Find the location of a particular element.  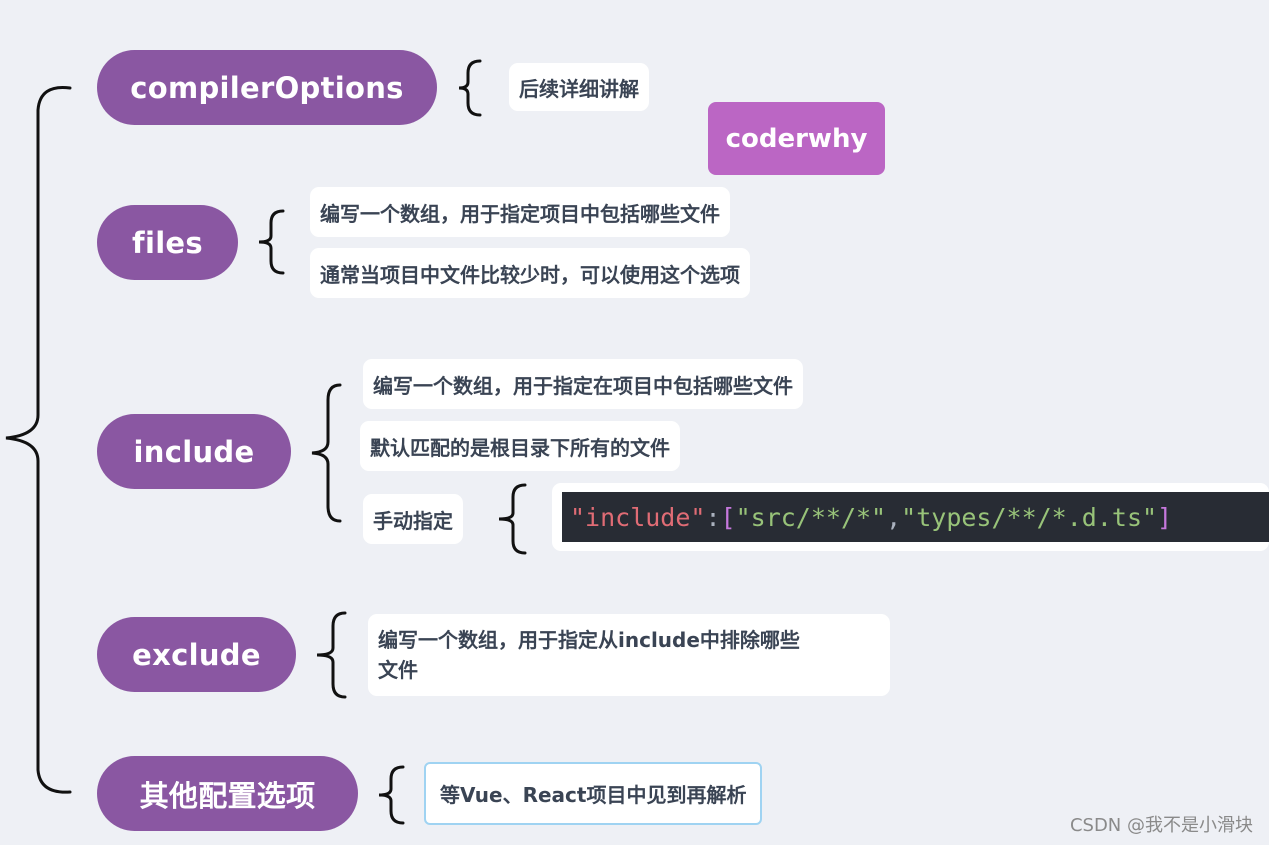

include-note-manual: 手动指定 is located at coordinates (413, 519).